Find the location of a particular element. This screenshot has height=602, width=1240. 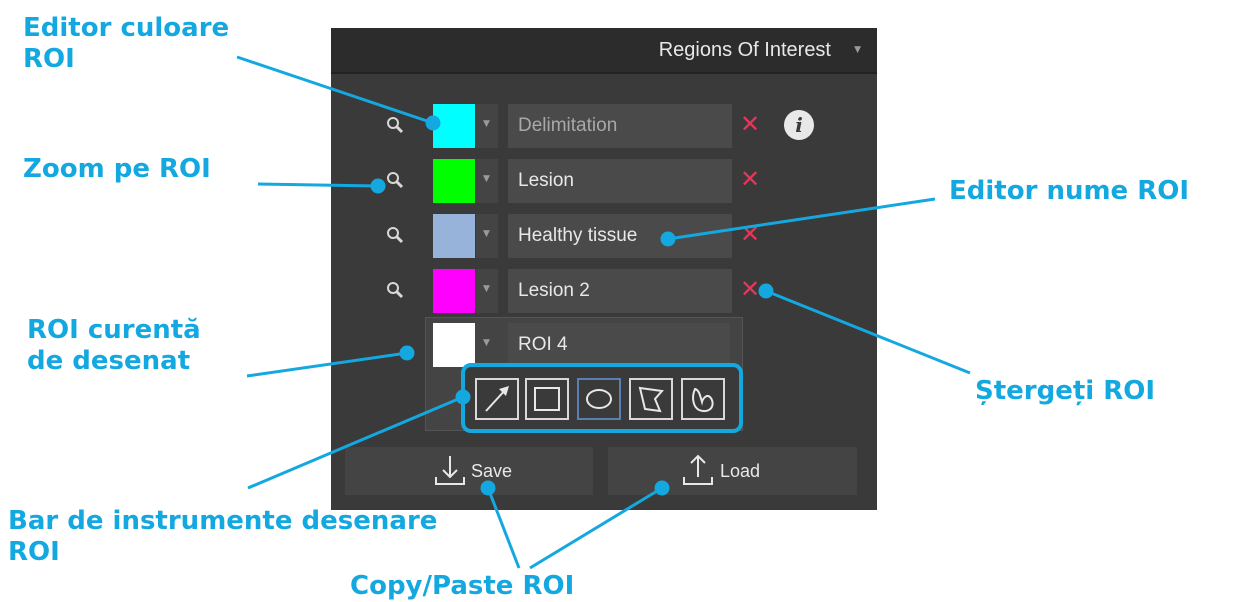

roi-row: ▼ Lesion ✕ is located at coordinates (604, 180).